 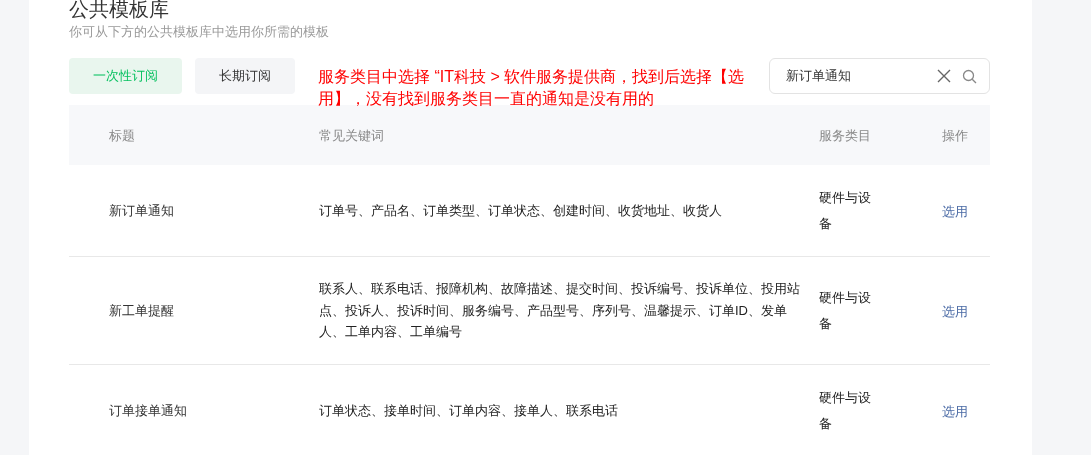 What do you see at coordinates (969, 76) in the screenshot?
I see `search-icon` at bounding box center [969, 76].